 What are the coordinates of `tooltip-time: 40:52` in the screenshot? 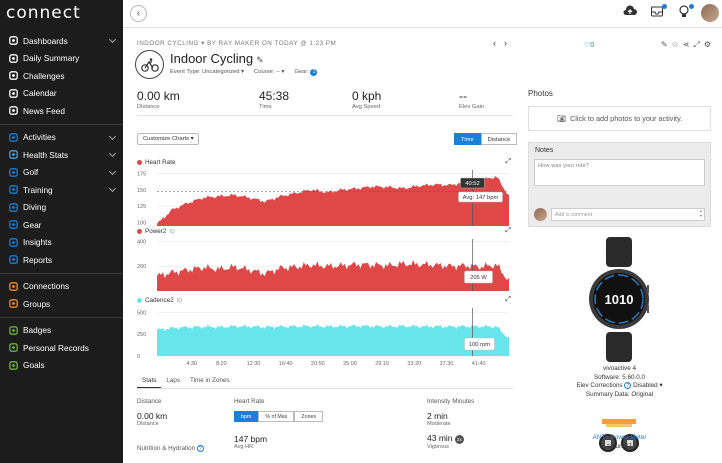 It's located at (472, 184).